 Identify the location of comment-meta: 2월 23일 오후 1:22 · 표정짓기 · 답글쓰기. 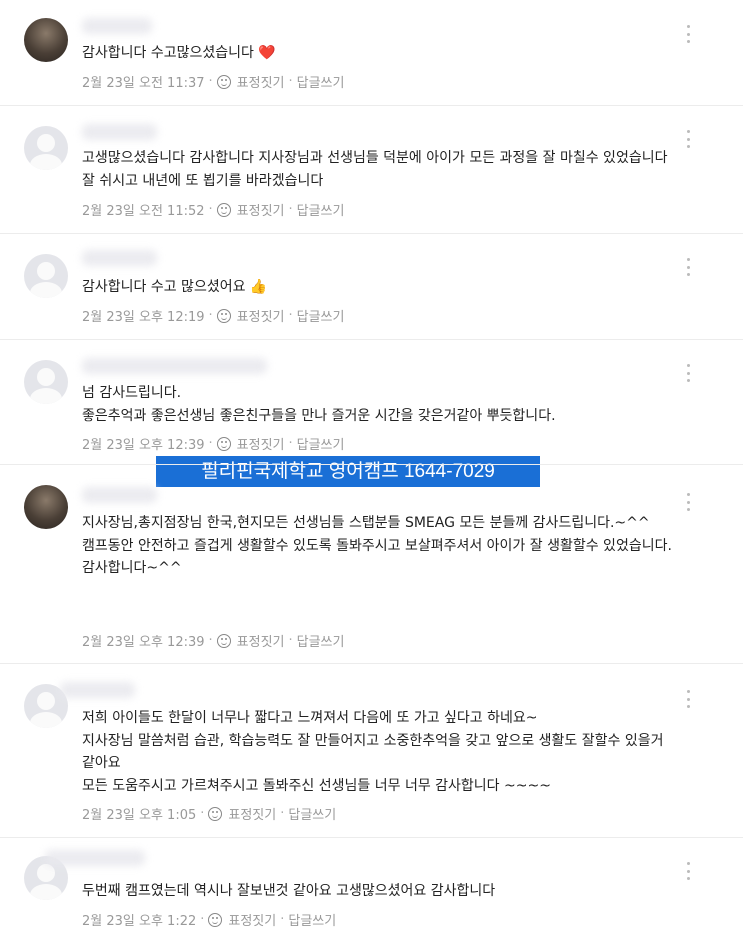
(209, 919).